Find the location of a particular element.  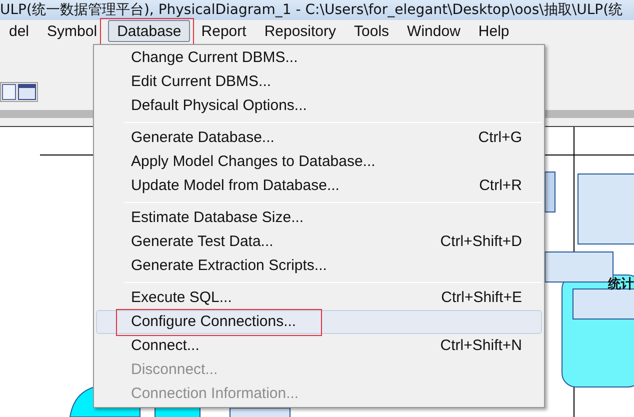

menu-bar-item: Tools is located at coordinates (371, 31).